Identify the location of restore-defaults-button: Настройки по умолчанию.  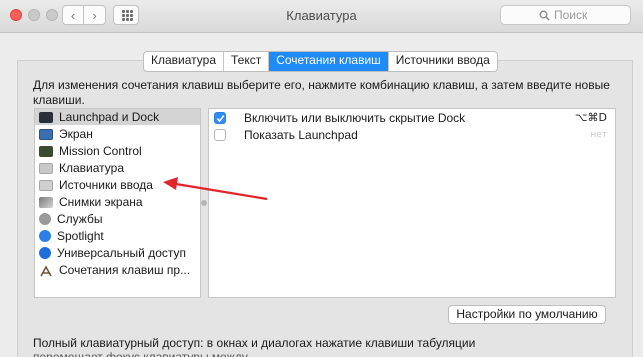
(527, 314).